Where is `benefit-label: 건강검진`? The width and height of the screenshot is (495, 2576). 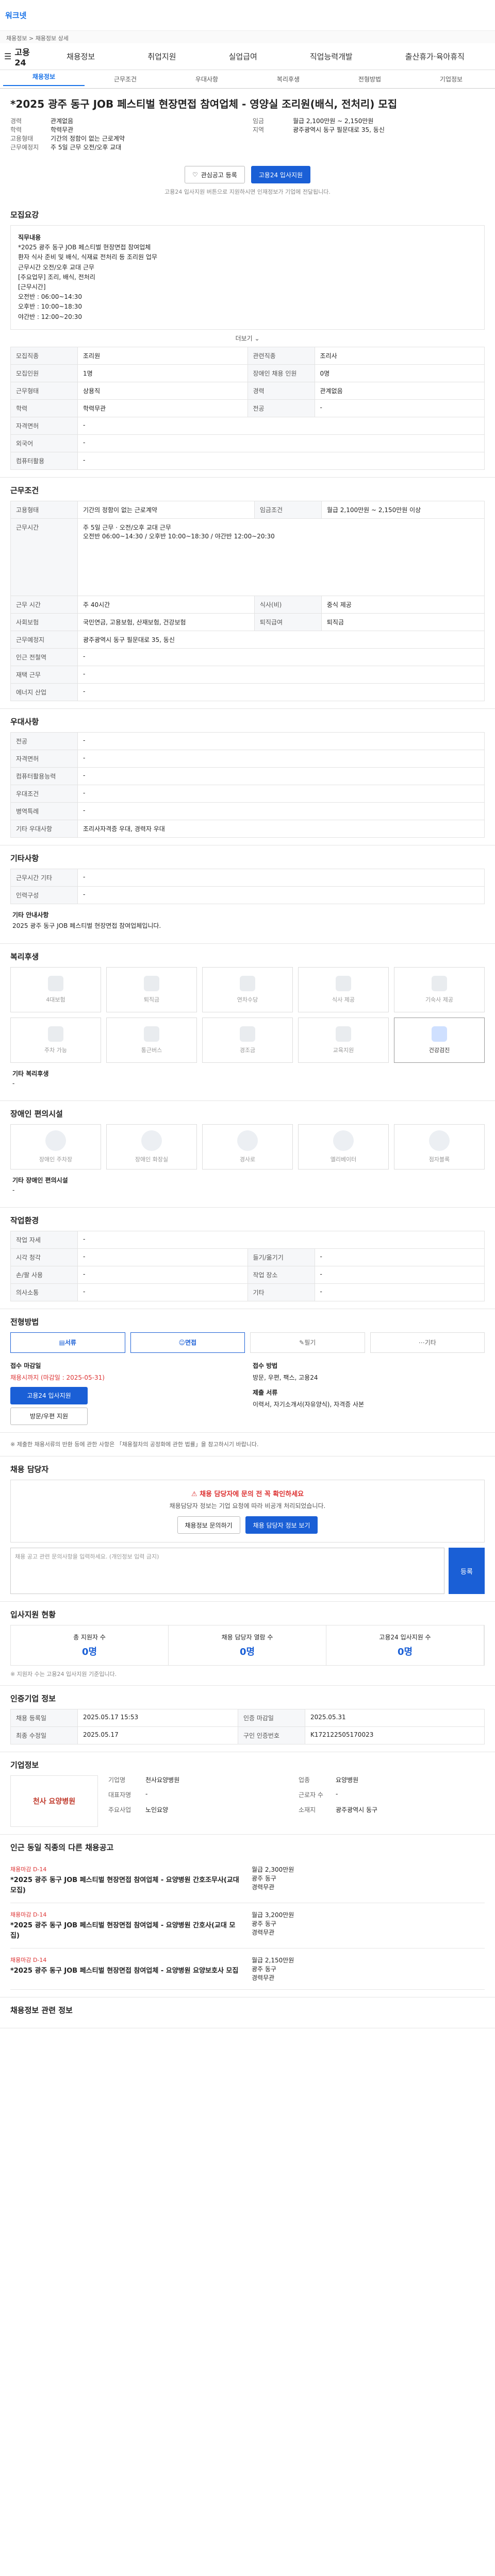
benefit-label: 건강검진 is located at coordinates (439, 1050).